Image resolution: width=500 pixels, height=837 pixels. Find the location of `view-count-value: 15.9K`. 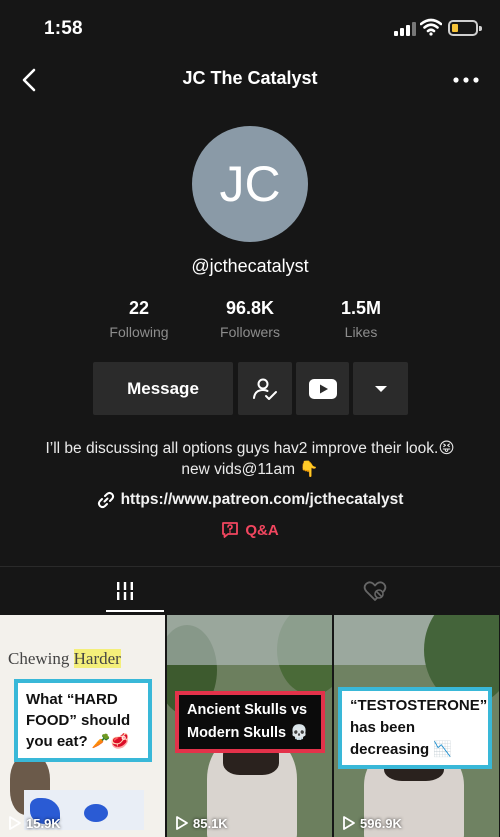

view-count-value: 15.9K is located at coordinates (43, 823).